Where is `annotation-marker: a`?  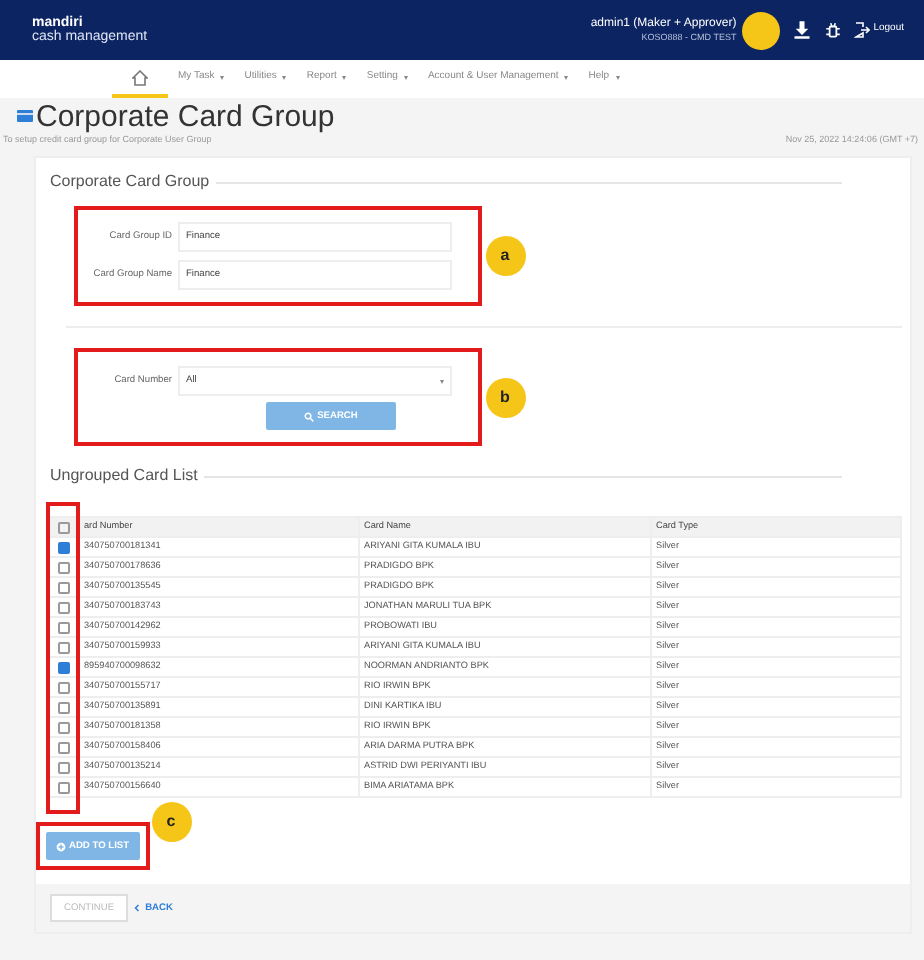
annotation-marker: a is located at coordinates (505, 256).